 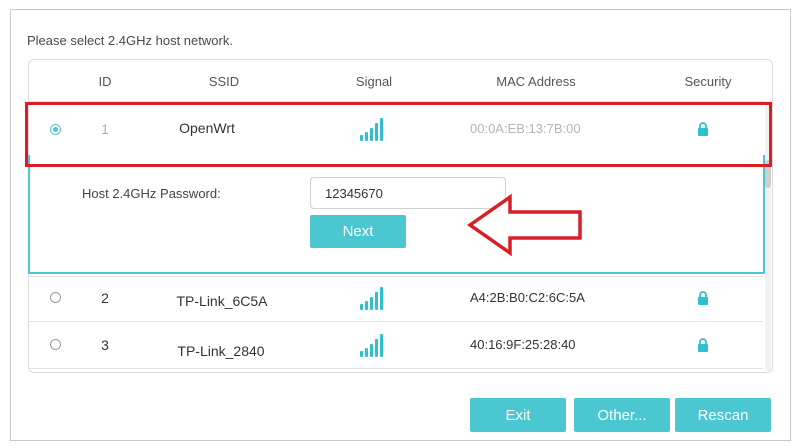 What do you see at coordinates (398, 134) in the screenshot?
I see `selection-highlight-box` at bounding box center [398, 134].